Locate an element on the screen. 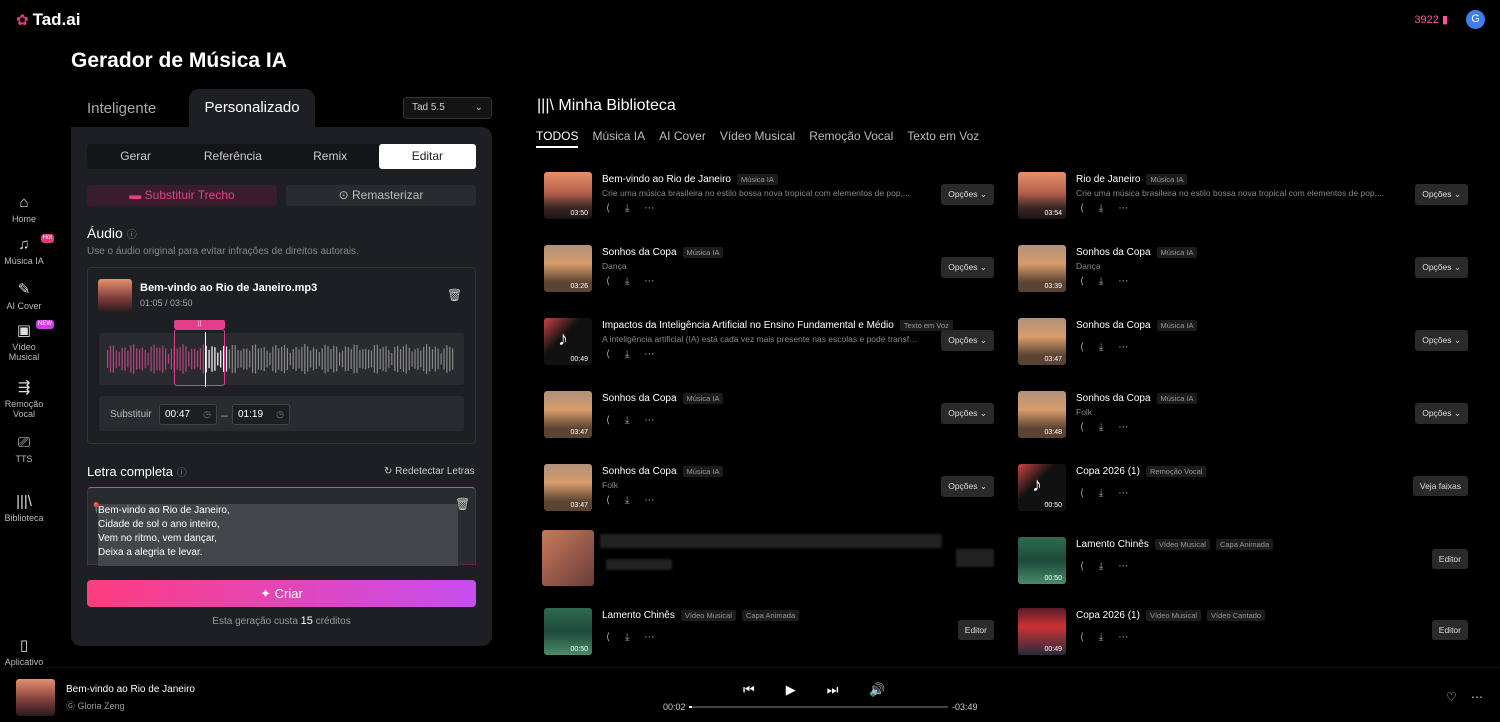 The height and width of the screenshot is (722, 1500). start-time-input: 00:47 ◷ is located at coordinates (188, 414).